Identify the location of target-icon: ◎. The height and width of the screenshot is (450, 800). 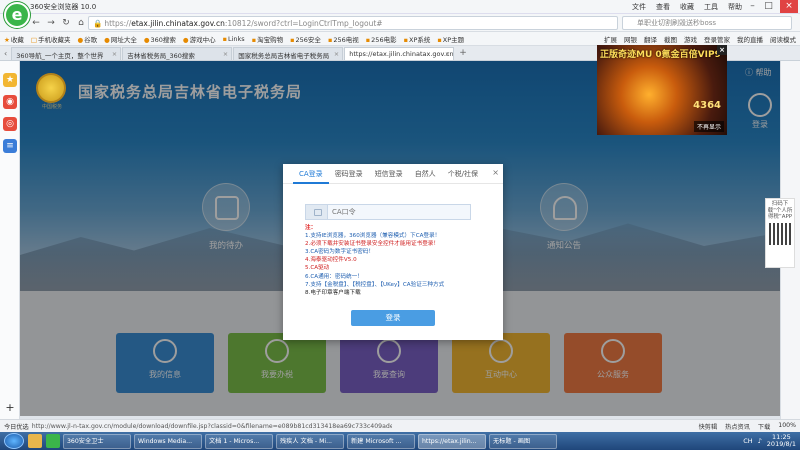
(10, 124).